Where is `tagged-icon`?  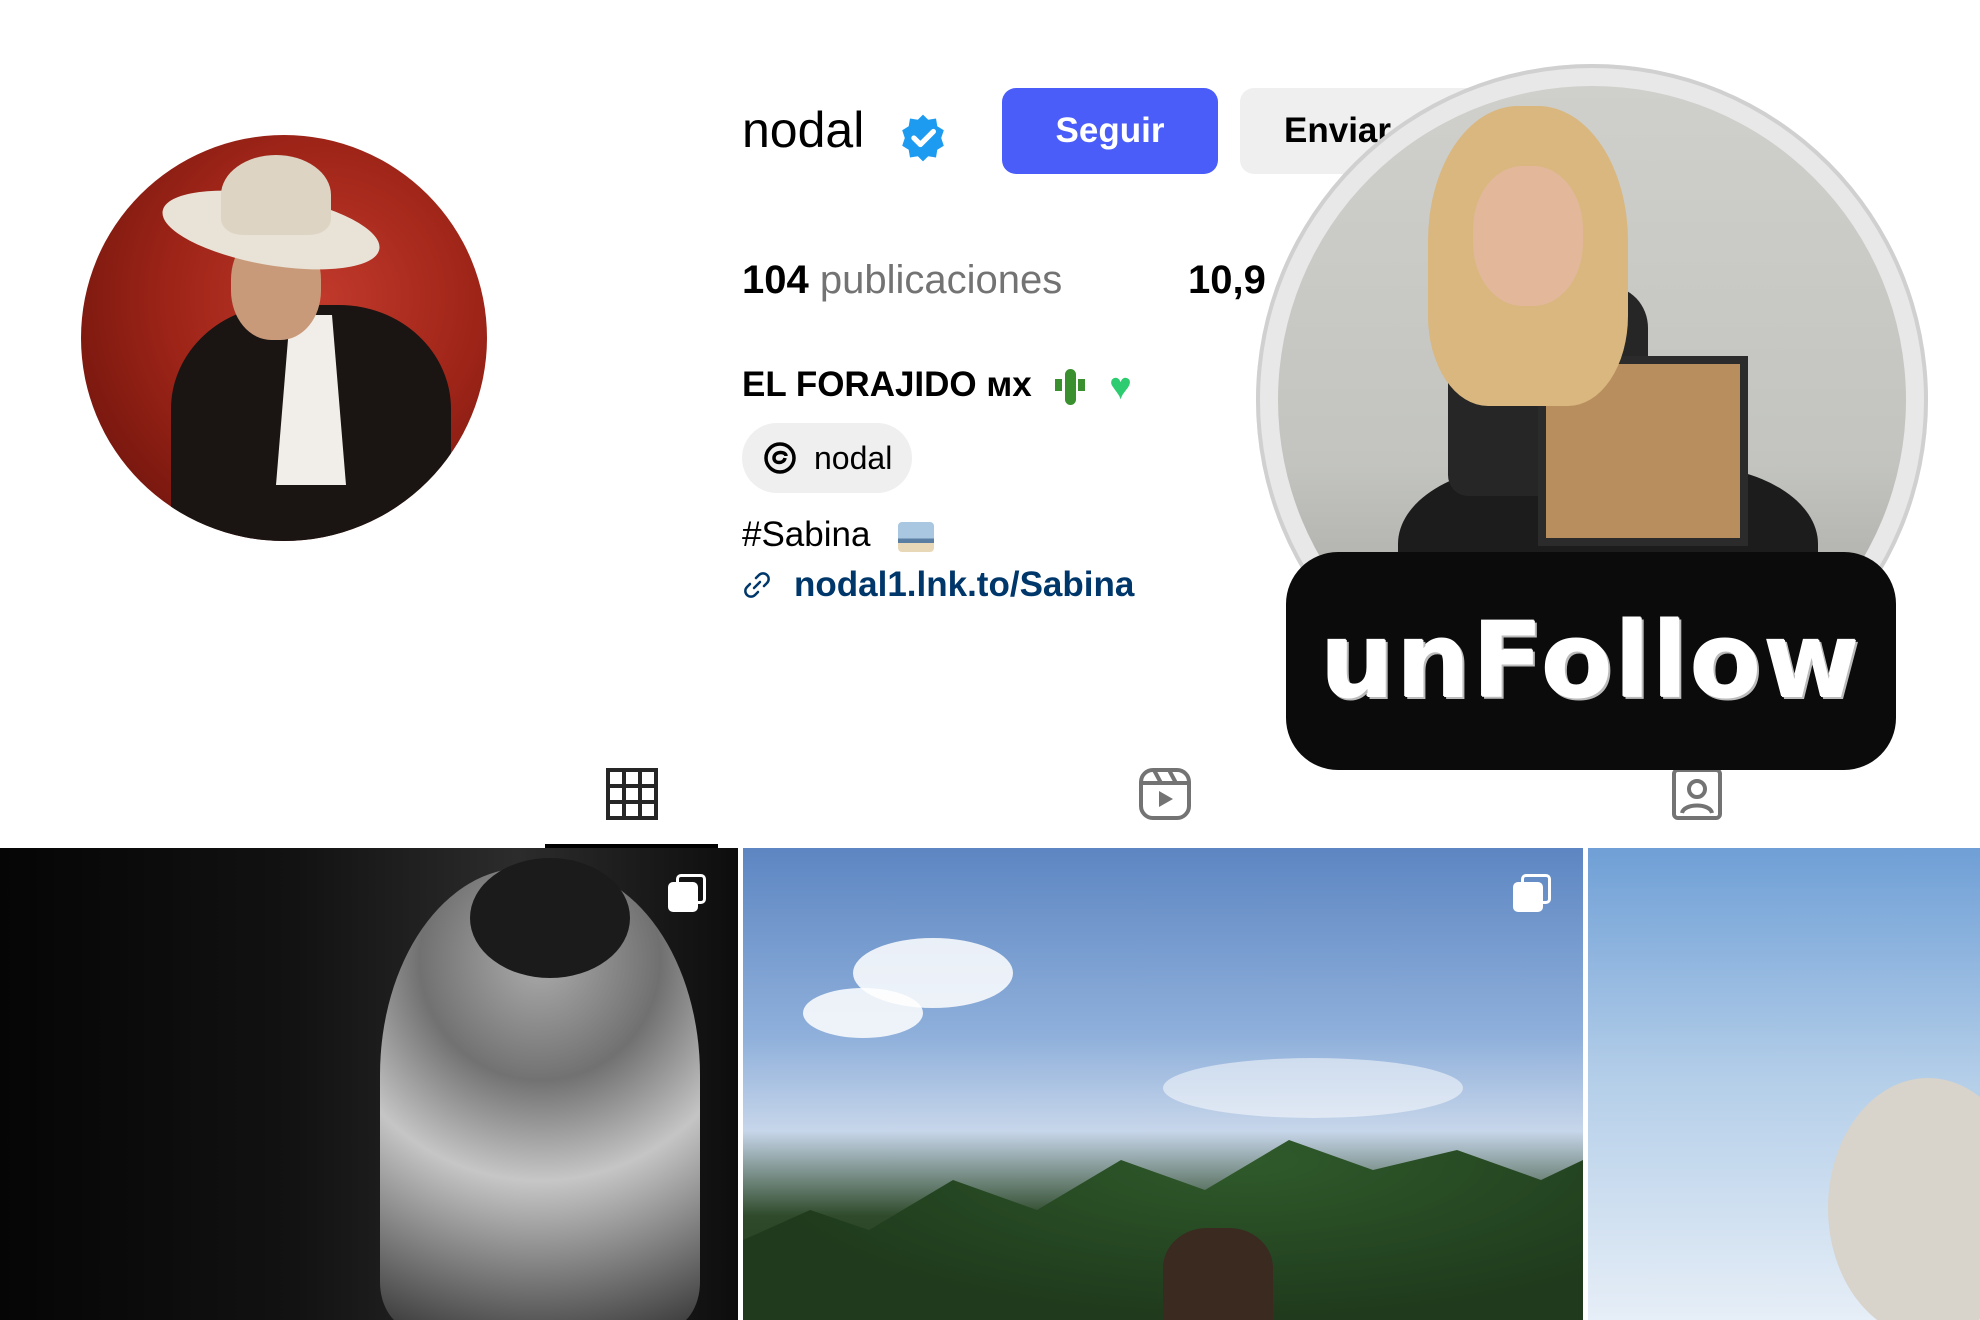 tagged-icon is located at coordinates (1696, 794).